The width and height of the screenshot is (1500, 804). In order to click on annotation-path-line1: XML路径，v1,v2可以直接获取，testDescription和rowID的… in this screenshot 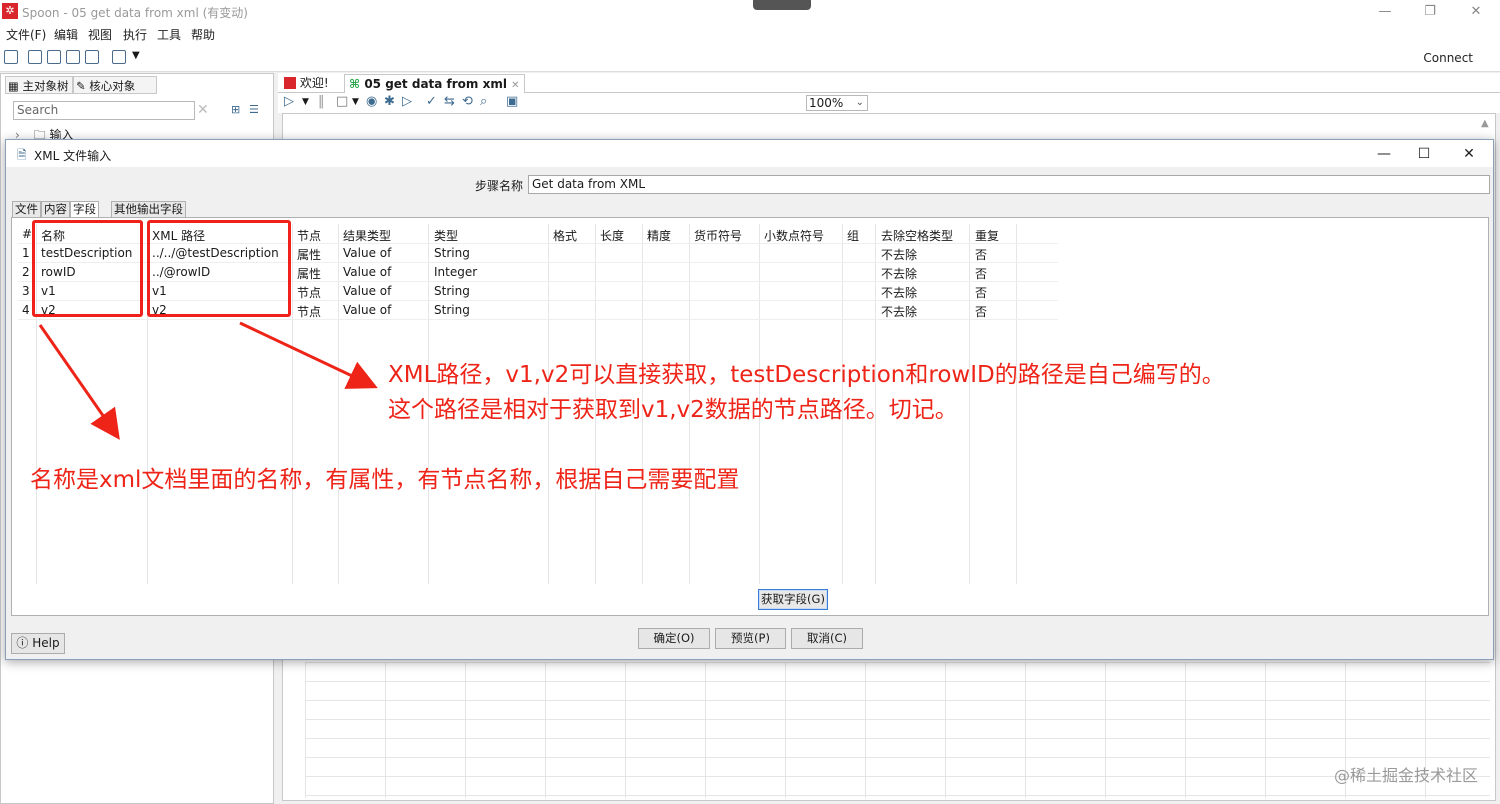, I will do `click(806, 375)`.